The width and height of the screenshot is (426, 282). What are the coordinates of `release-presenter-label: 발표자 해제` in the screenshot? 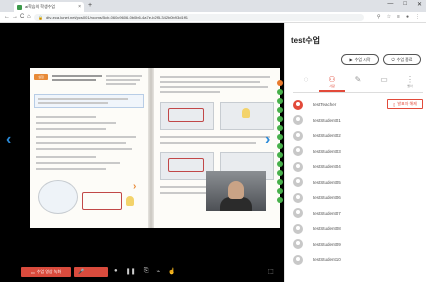 It's located at (407, 103).